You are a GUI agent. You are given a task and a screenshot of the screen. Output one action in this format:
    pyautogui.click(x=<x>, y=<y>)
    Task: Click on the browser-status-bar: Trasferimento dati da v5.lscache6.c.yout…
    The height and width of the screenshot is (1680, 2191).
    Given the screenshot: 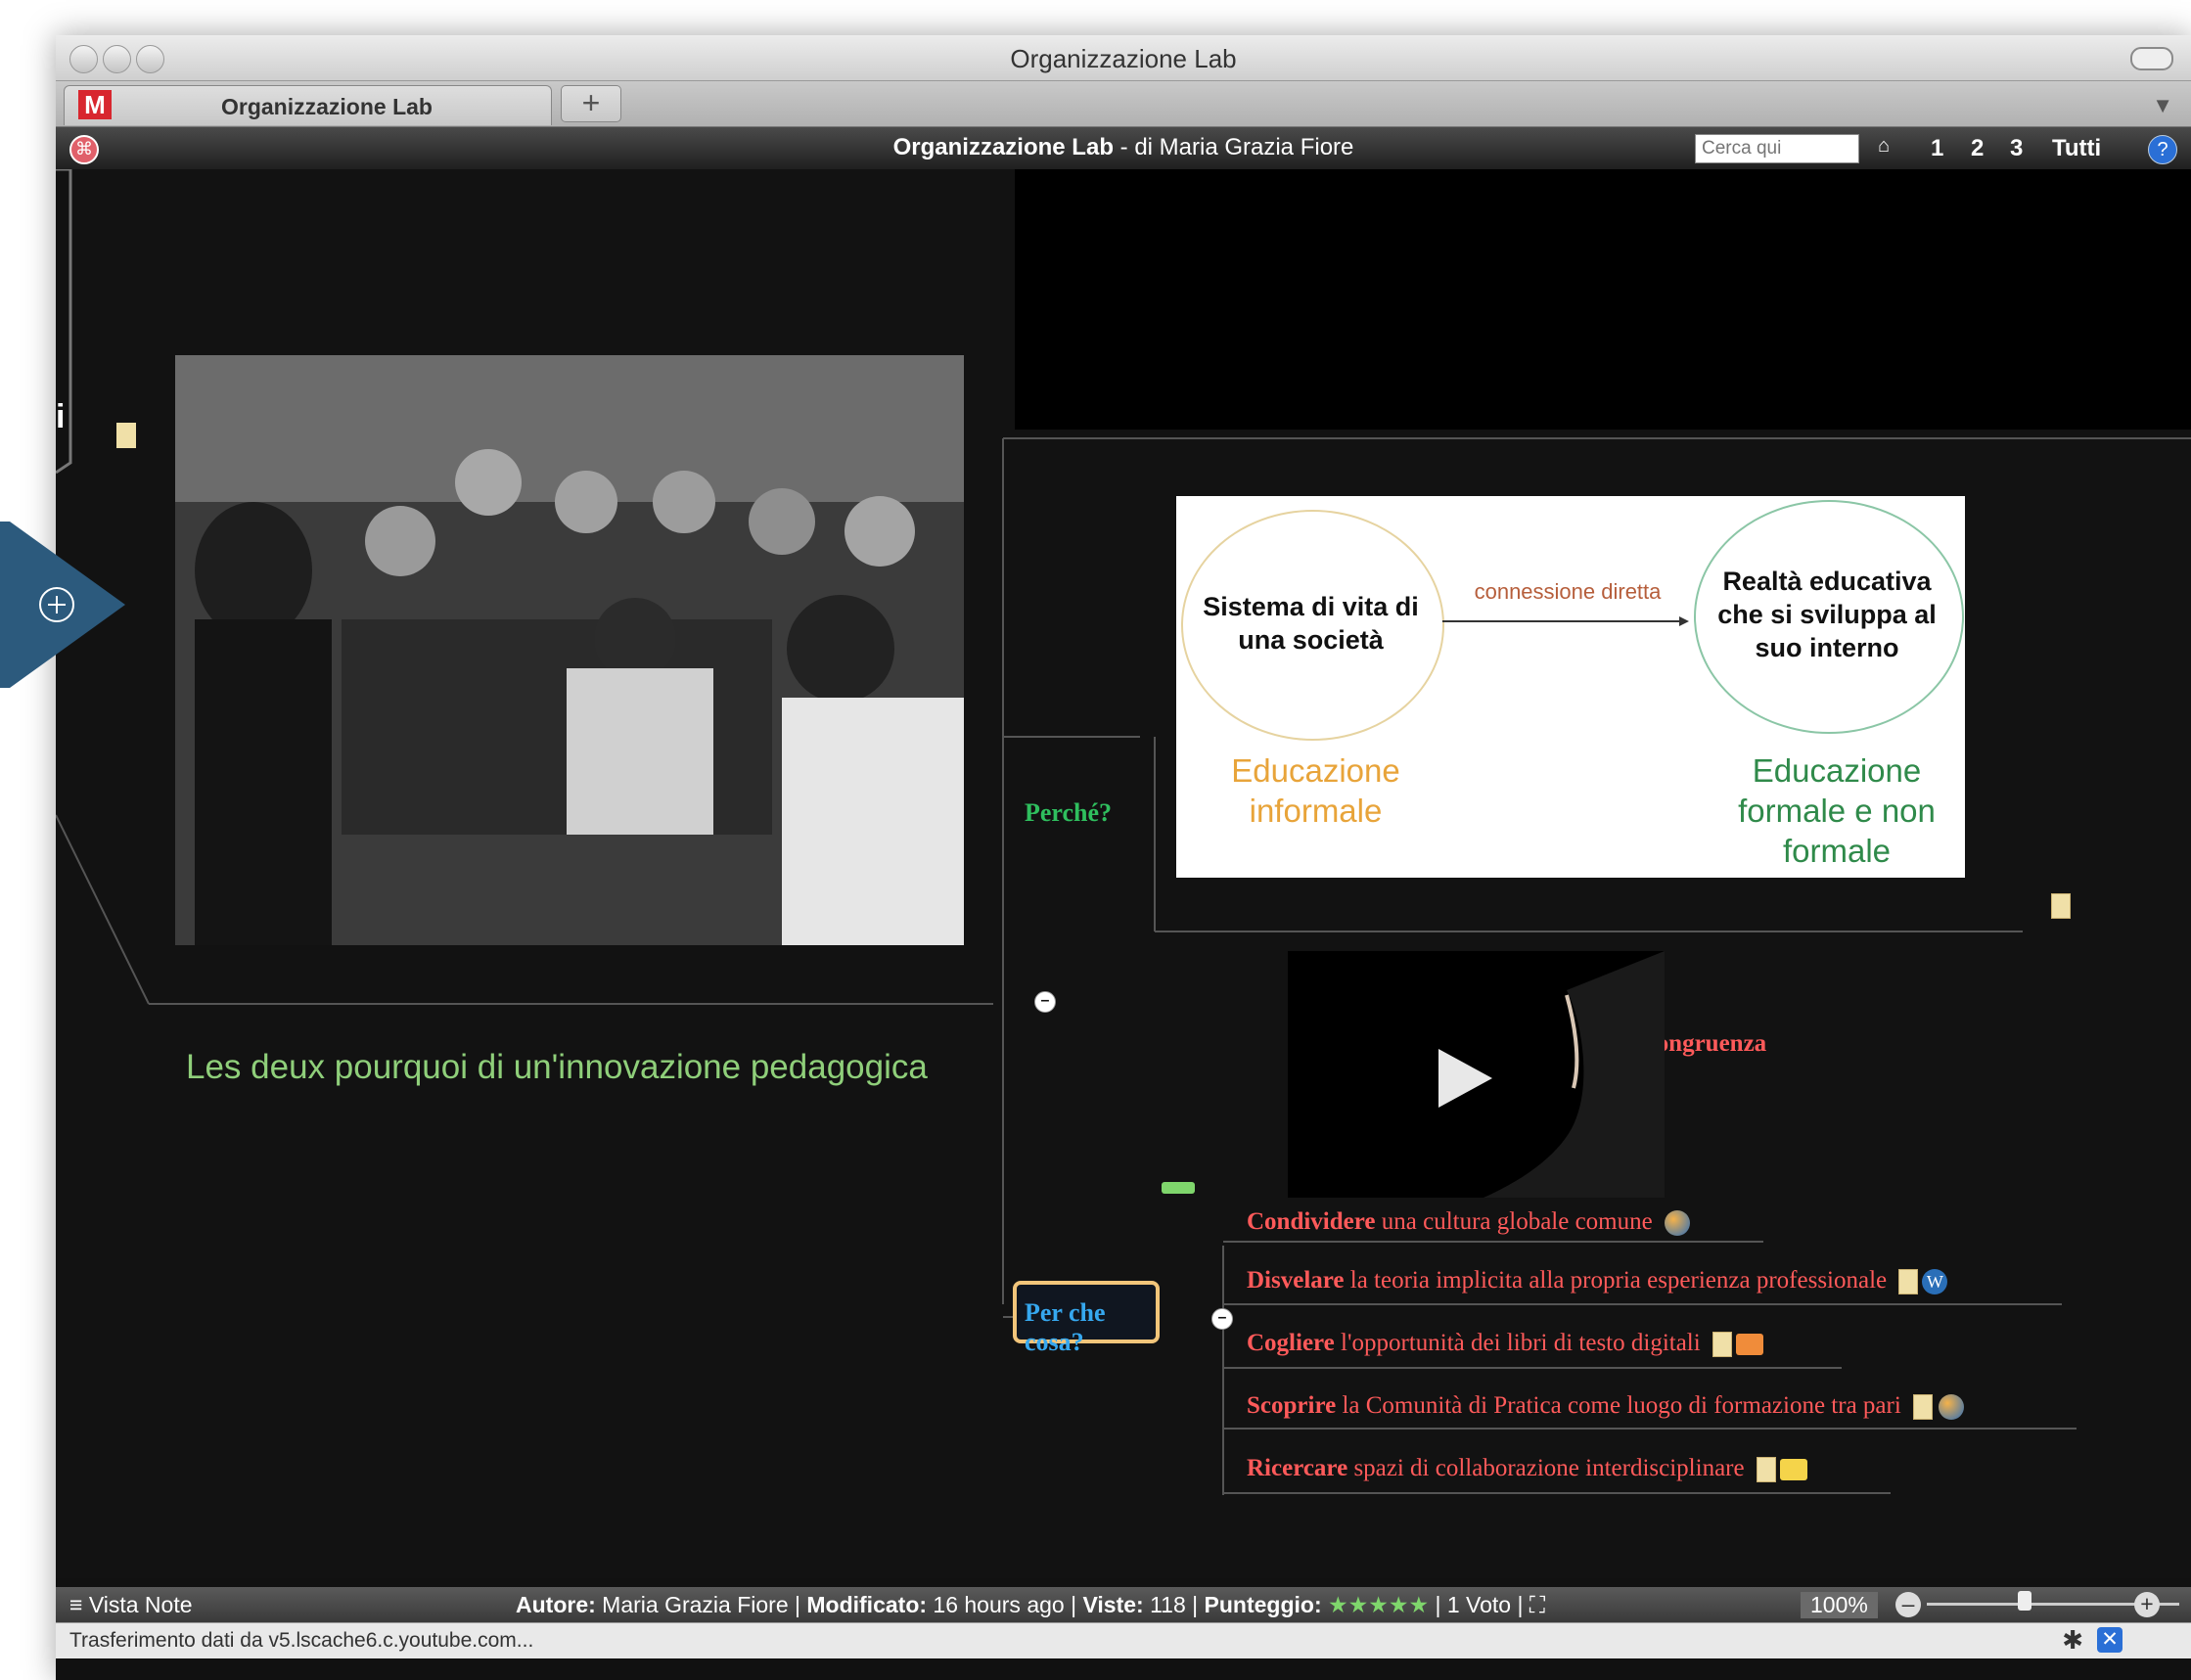 What is the action you would take?
    pyautogui.click(x=1123, y=1640)
    